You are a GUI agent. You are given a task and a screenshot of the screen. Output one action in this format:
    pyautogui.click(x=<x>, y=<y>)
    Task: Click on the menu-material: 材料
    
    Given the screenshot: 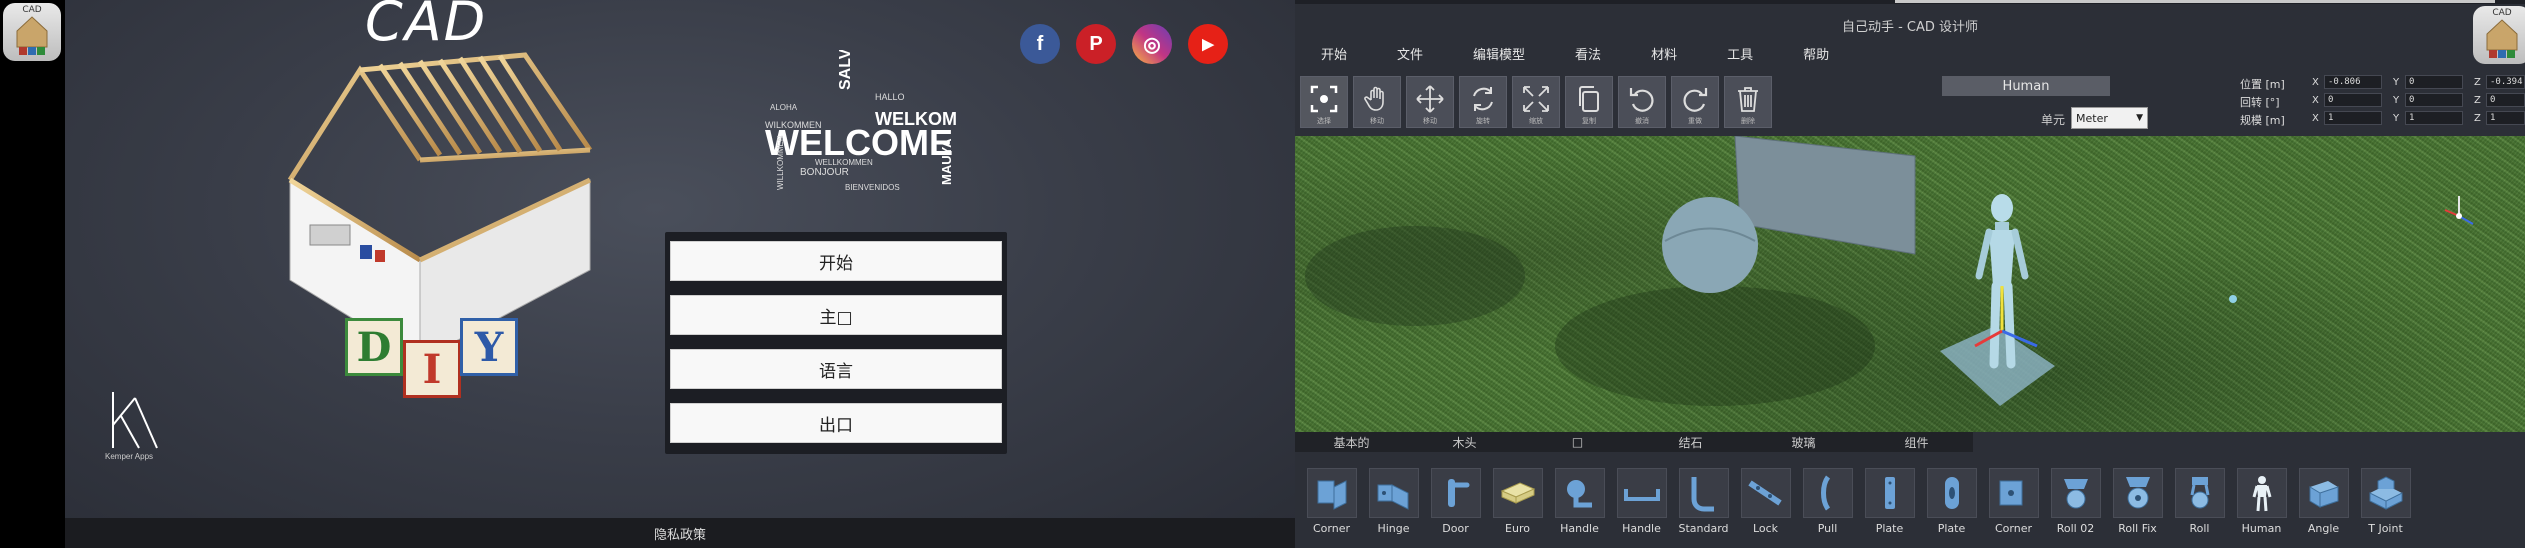 What is the action you would take?
    pyautogui.click(x=1655, y=55)
    